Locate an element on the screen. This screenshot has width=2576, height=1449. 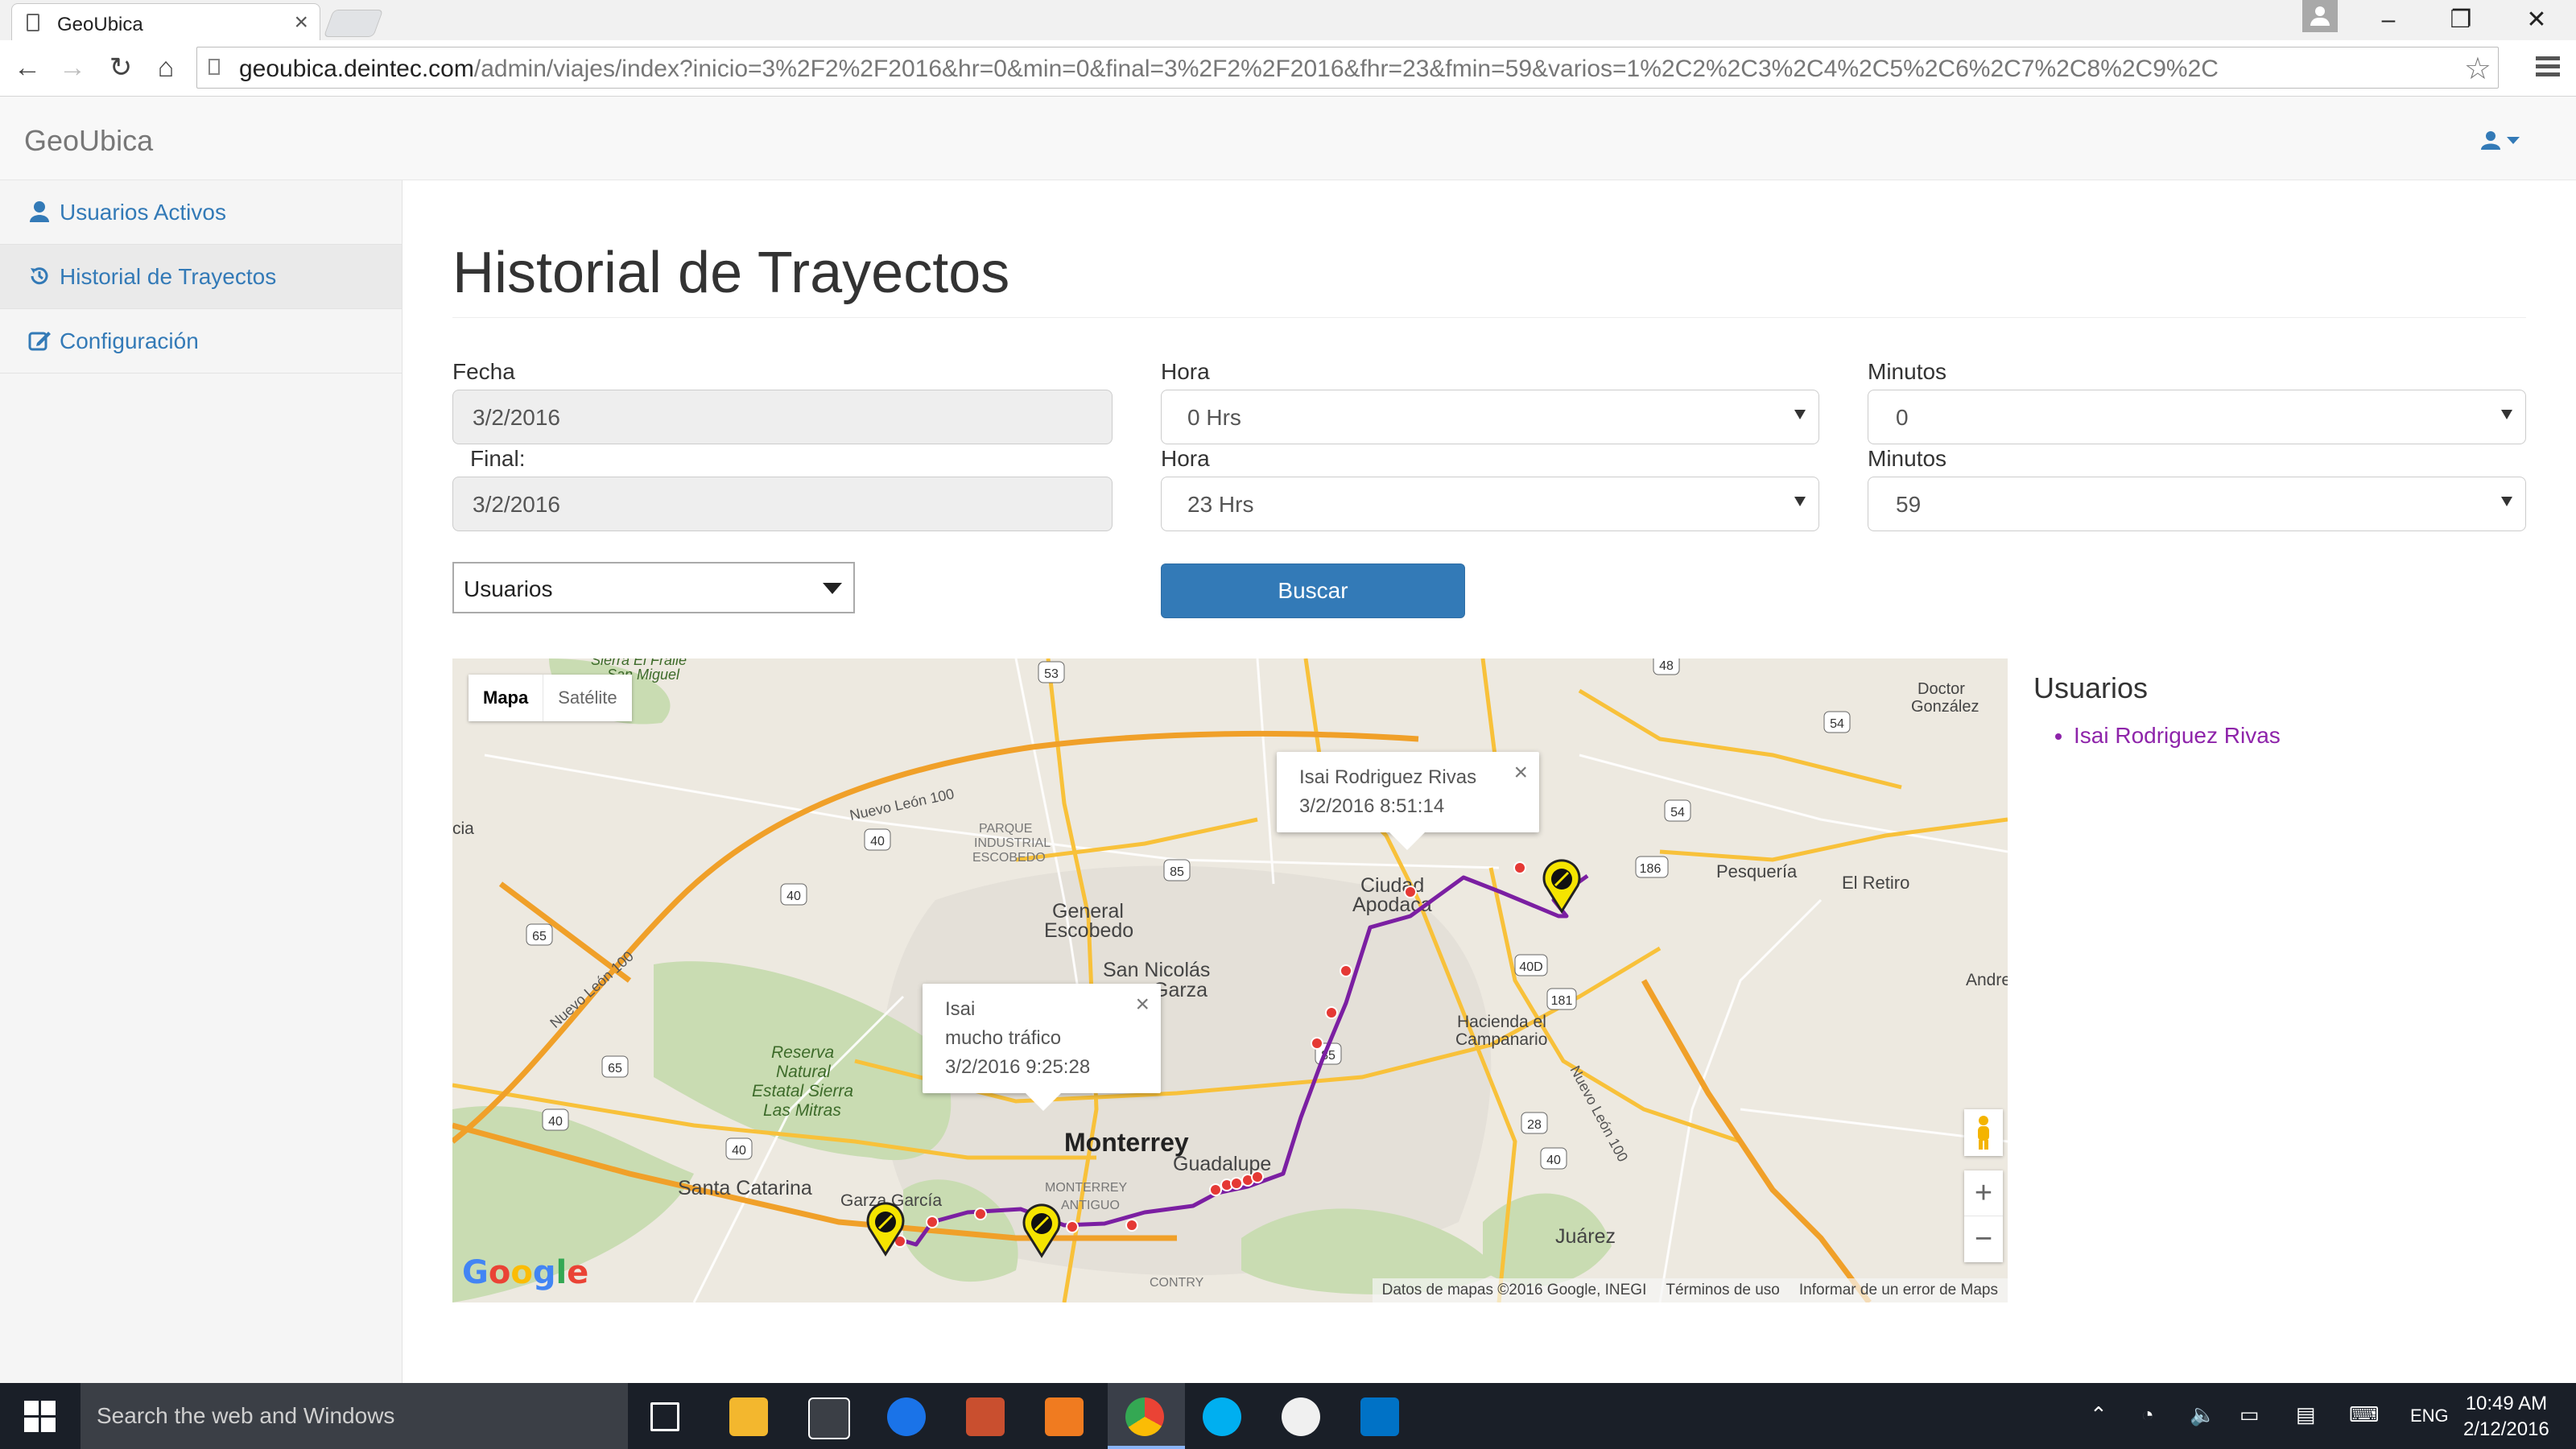
buscar-button: Buscar is located at coordinates (1313, 591).